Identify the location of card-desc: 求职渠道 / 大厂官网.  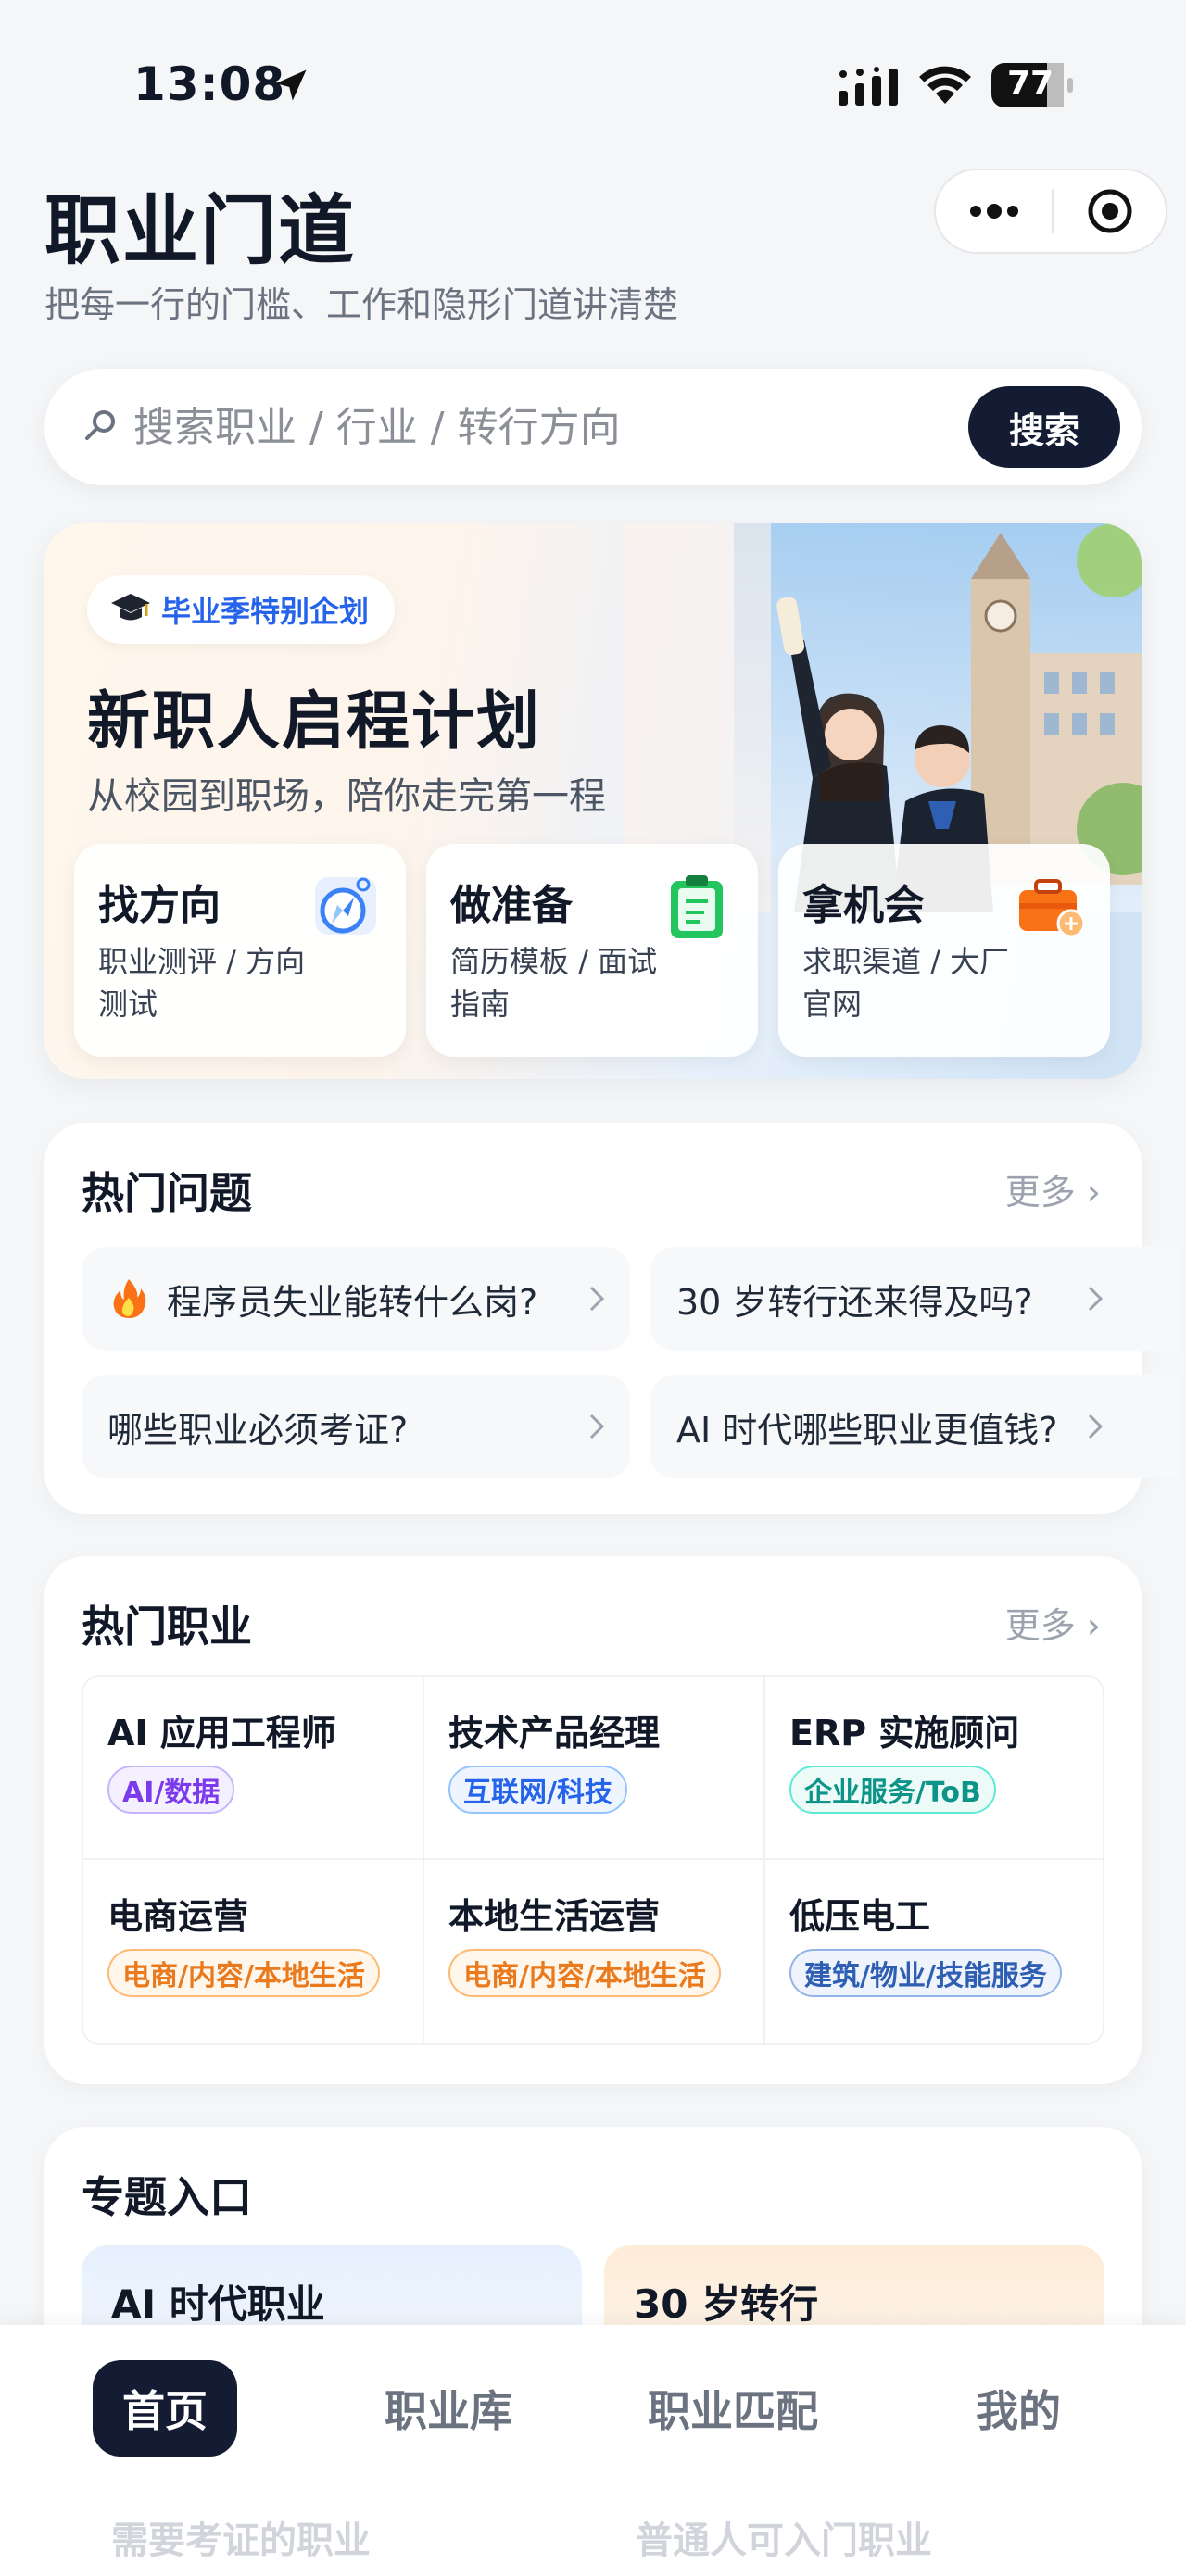
(906, 983).